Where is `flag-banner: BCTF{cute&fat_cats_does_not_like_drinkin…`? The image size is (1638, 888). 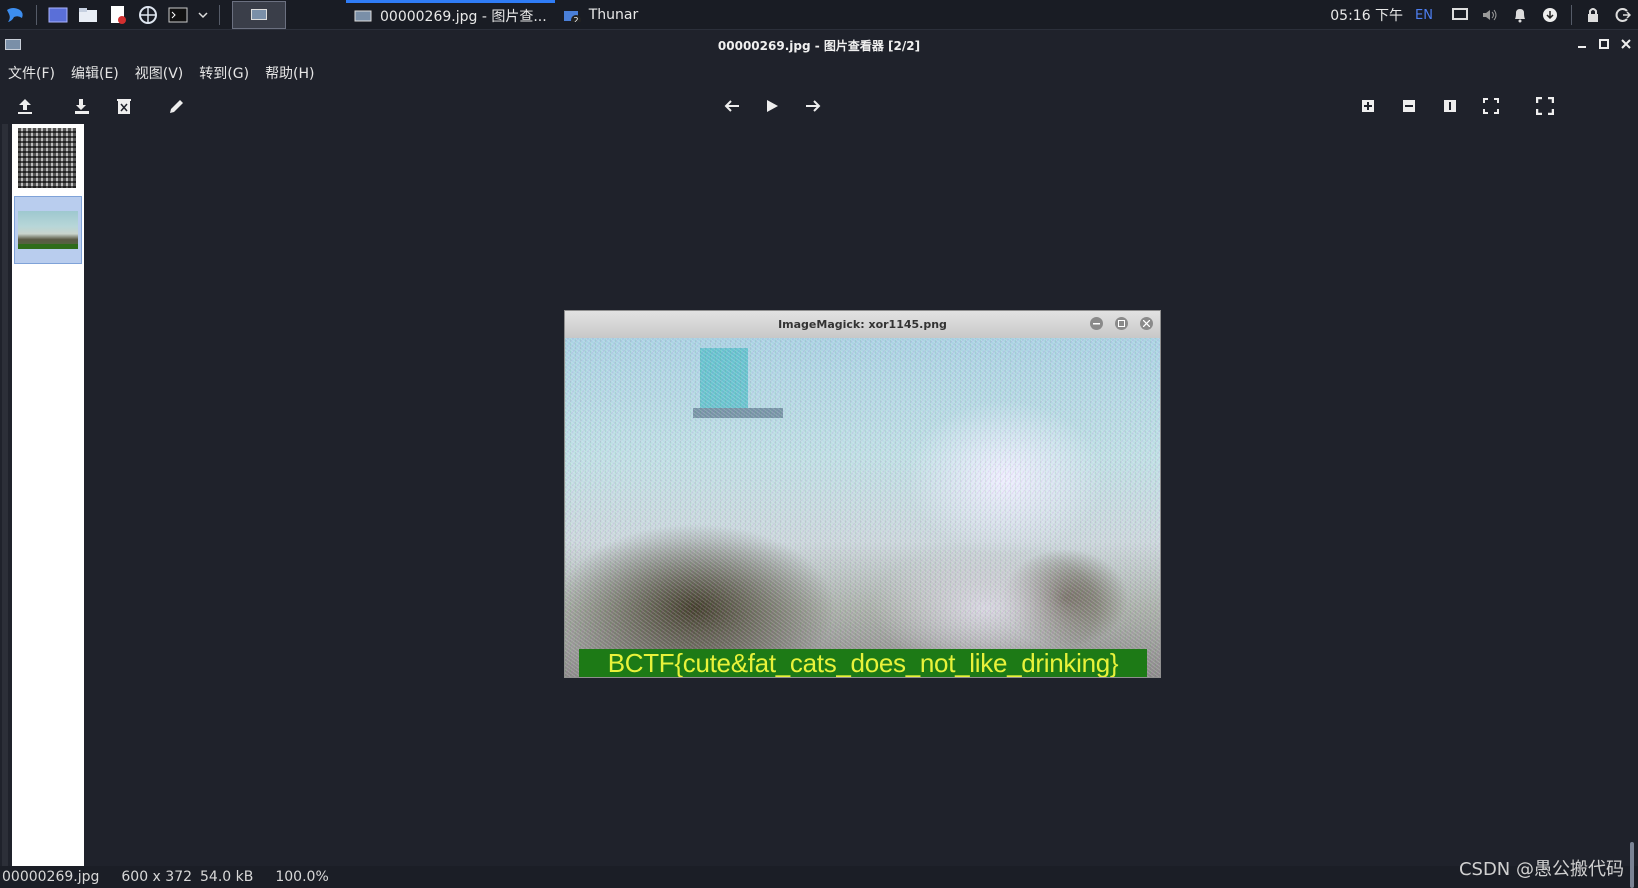
flag-banner: BCTF{cute&fat_cats_does_not_like_drinkin… is located at coordinates (863, 662).